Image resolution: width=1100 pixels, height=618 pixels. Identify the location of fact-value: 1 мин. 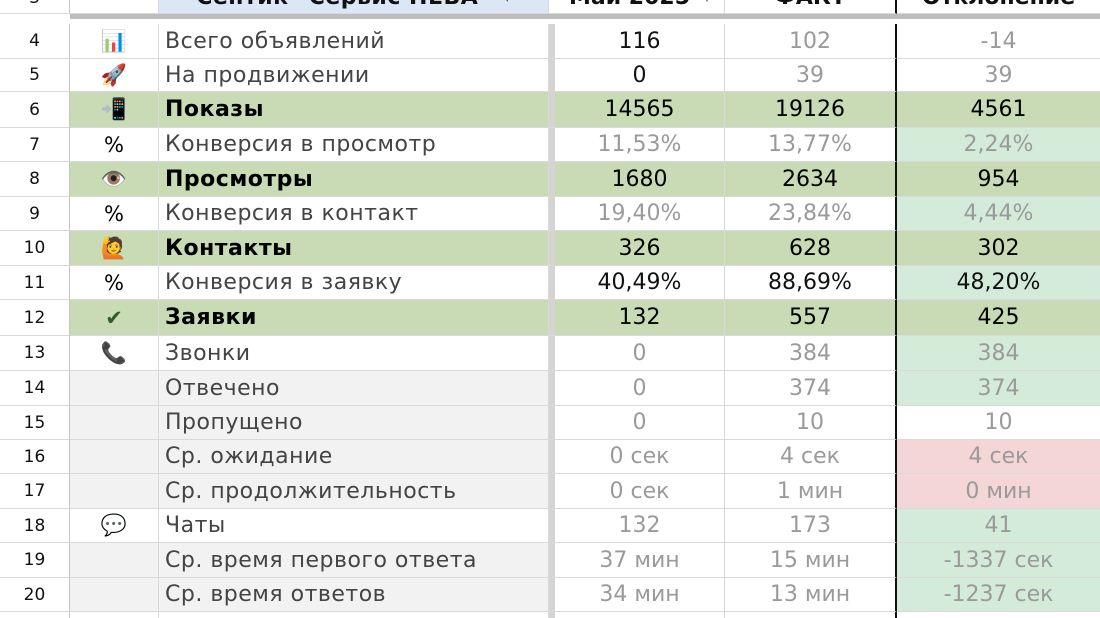
(811, 491).